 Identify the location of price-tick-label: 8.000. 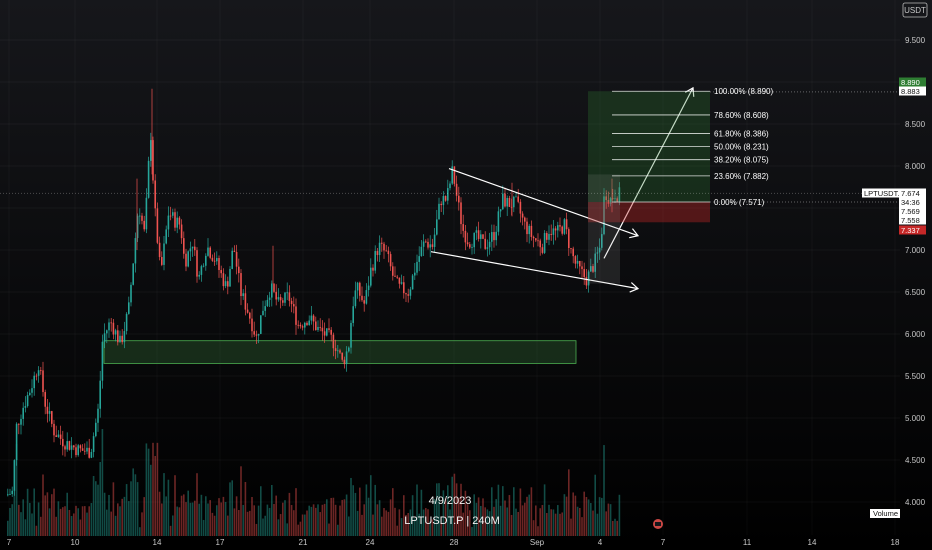
(915, 166).